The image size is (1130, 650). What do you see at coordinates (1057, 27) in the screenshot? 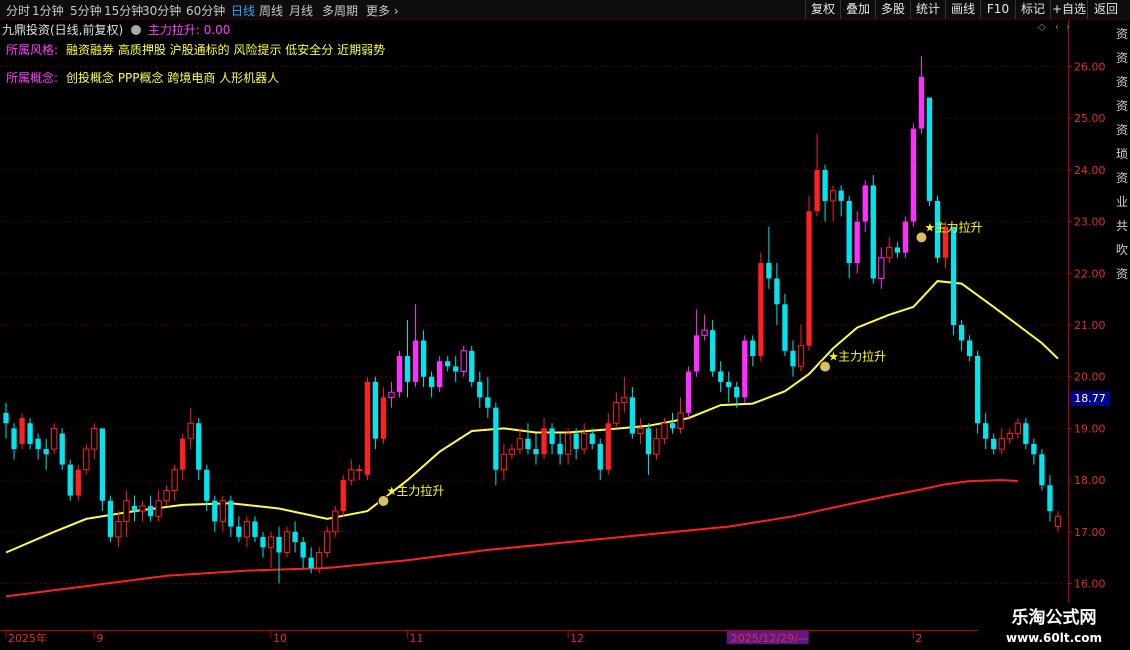
I see `chevron-left-icon: ‹` at bounding box center [1057, 27].